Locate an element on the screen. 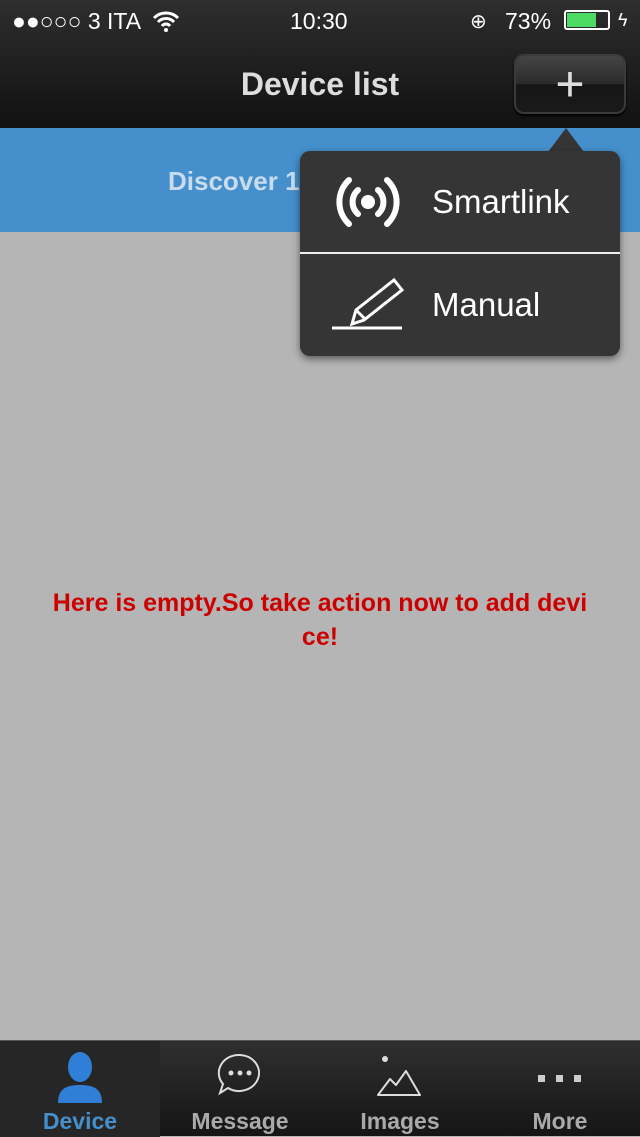 This screenshot has width=640, height=1137. add-device-button: + is located at coordinates (570, 84).